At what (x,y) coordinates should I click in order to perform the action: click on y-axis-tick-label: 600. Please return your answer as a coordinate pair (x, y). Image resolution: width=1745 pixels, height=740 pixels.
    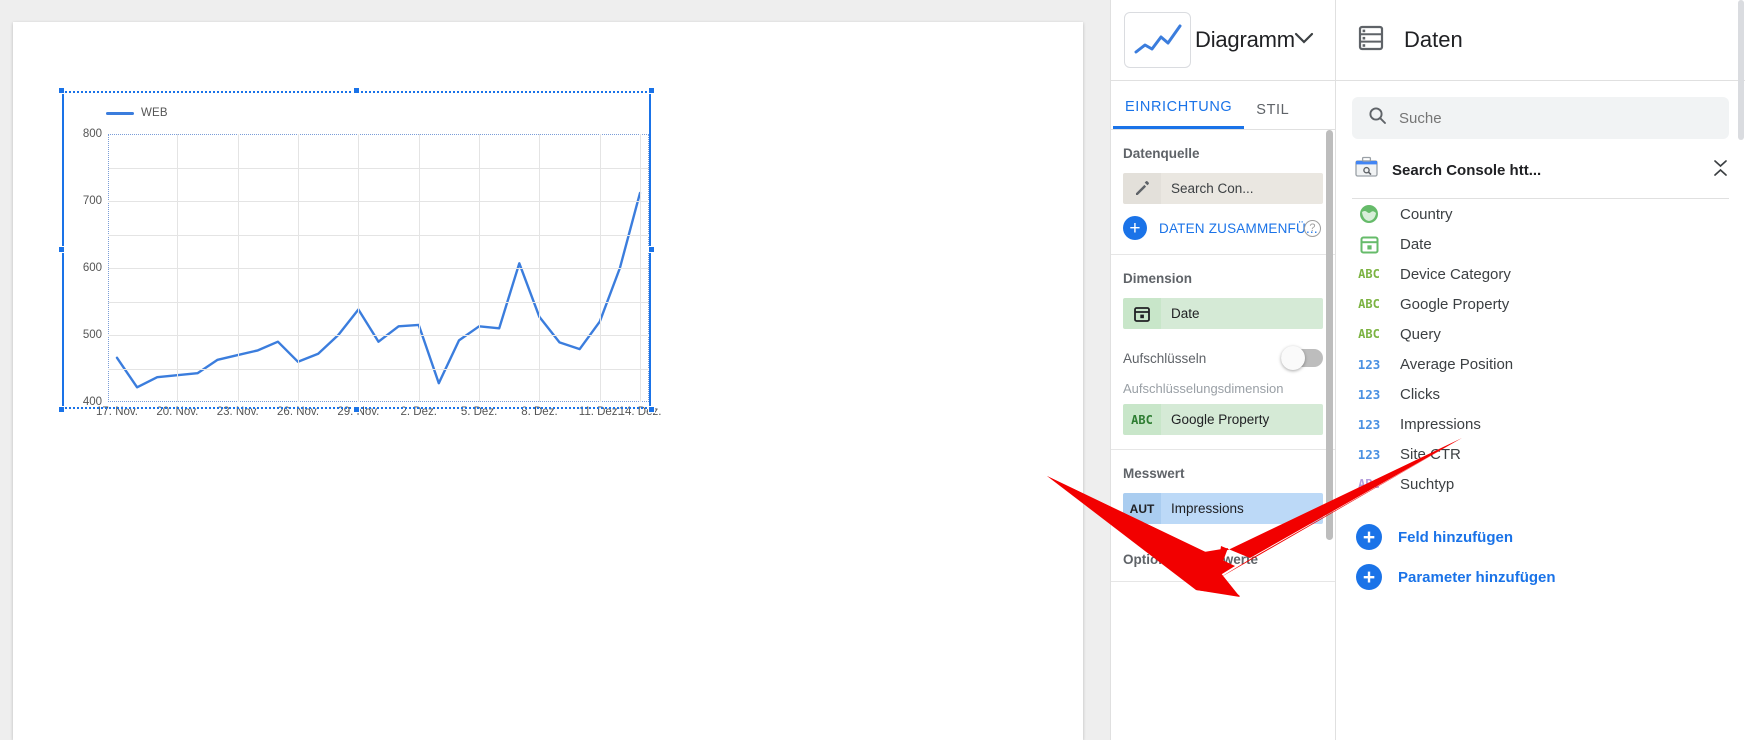
    Looking at the image, I should click on (92, 268).